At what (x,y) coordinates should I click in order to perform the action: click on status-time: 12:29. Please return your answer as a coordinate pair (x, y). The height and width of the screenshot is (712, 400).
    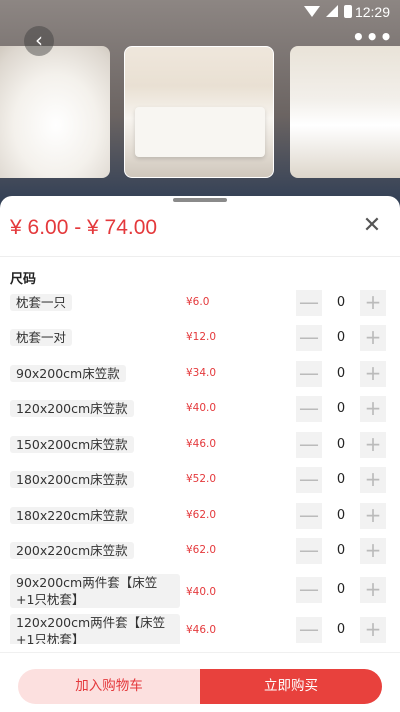
    Looking at the image, I should click on (372, 12).